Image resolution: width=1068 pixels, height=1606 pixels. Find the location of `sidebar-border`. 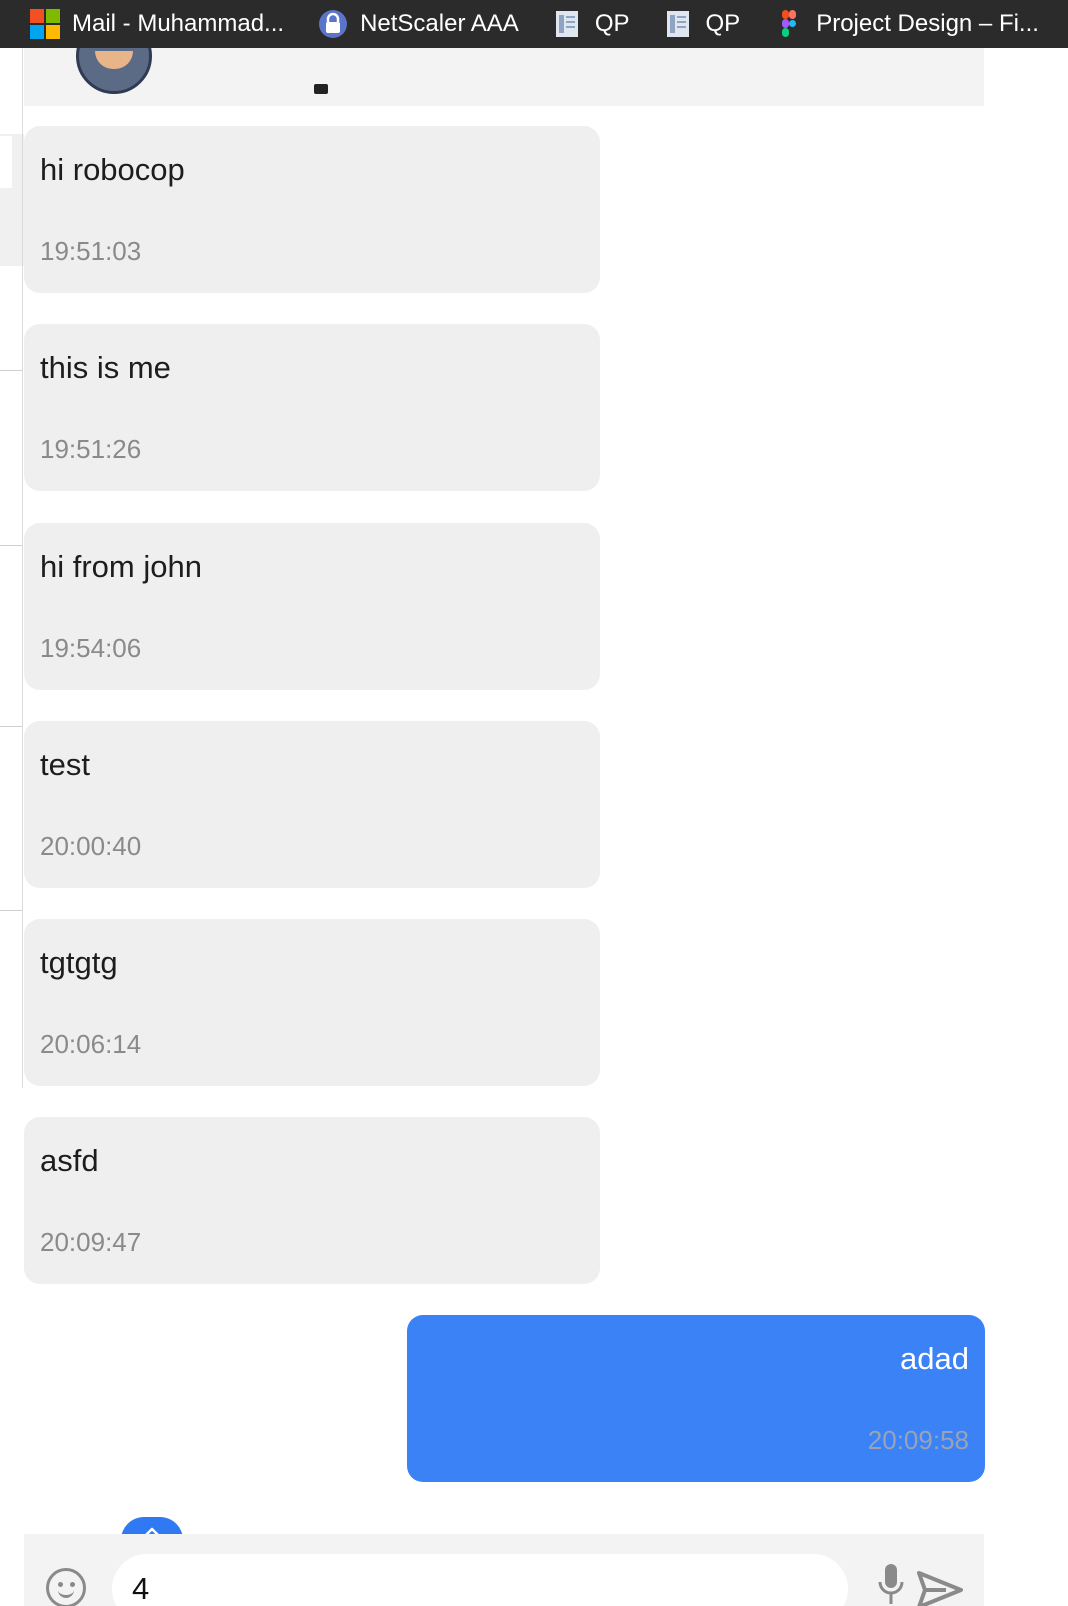

sidebar-border is located at coordinates (22, 568).